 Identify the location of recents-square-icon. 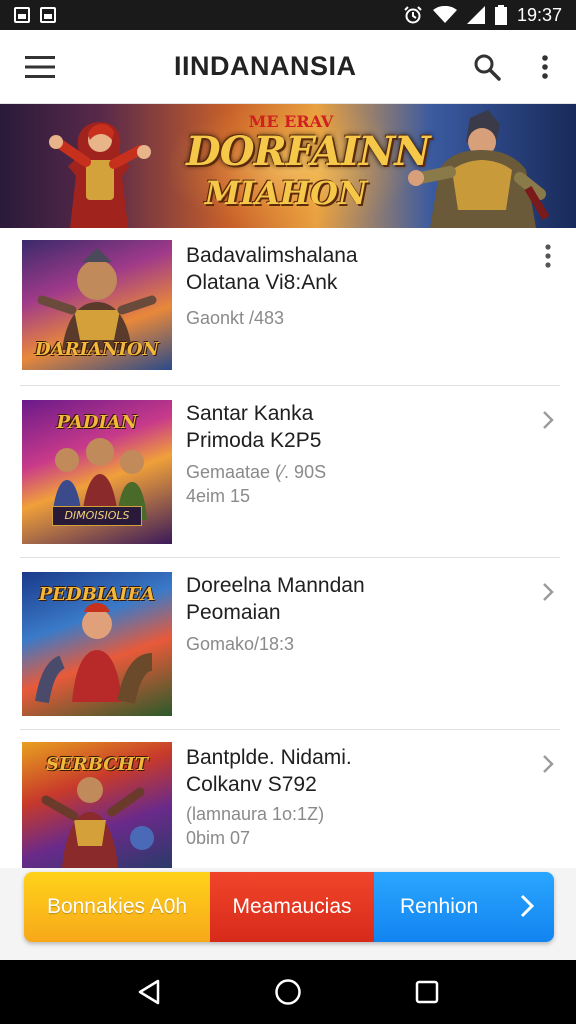
(426, 992).